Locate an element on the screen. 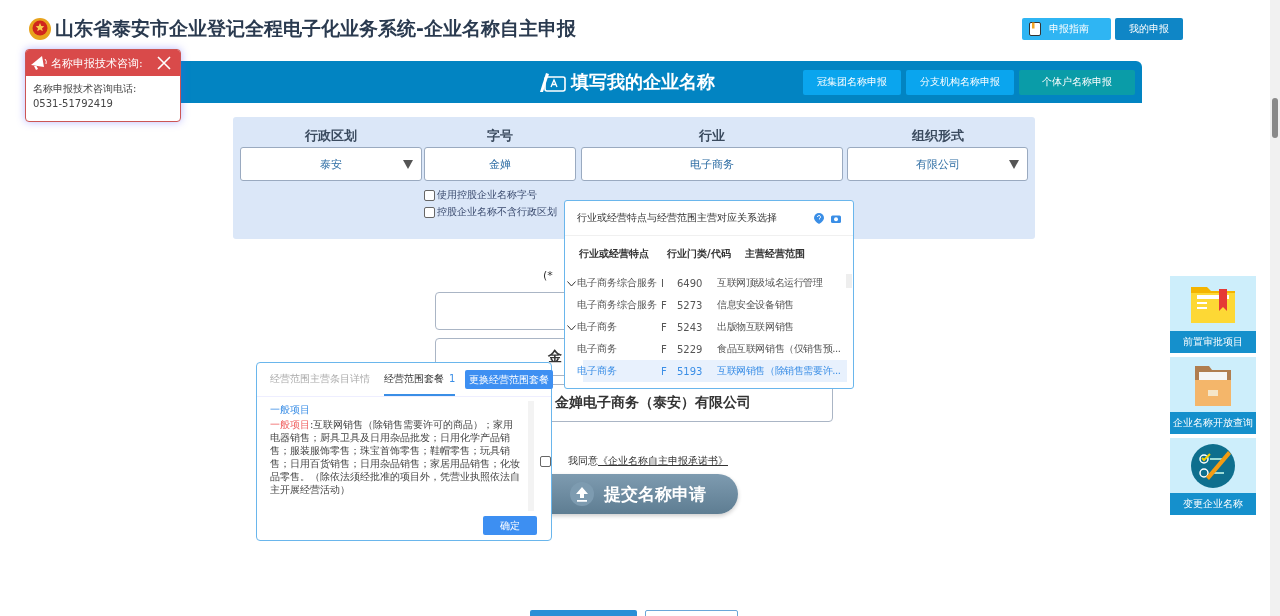 The image size is (1280, 616). checkbox-label: 控股企业名称不含行政区划 is located at coordinates (497, 212).